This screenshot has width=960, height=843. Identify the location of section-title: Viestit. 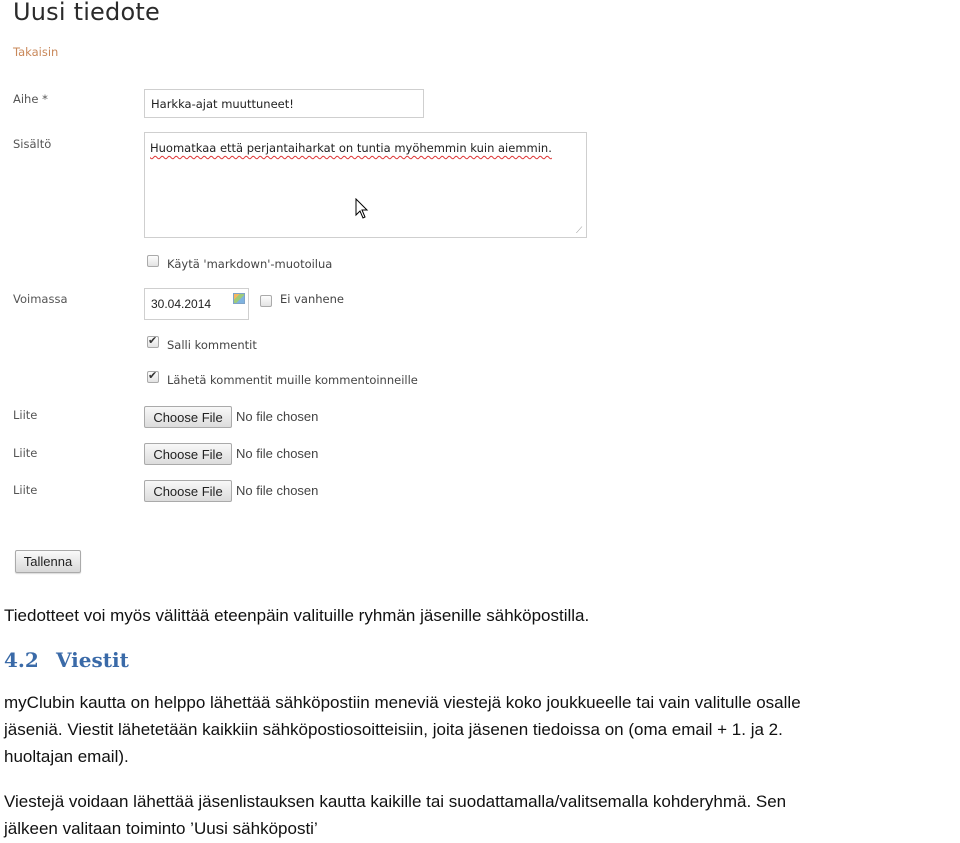
(92, 660).